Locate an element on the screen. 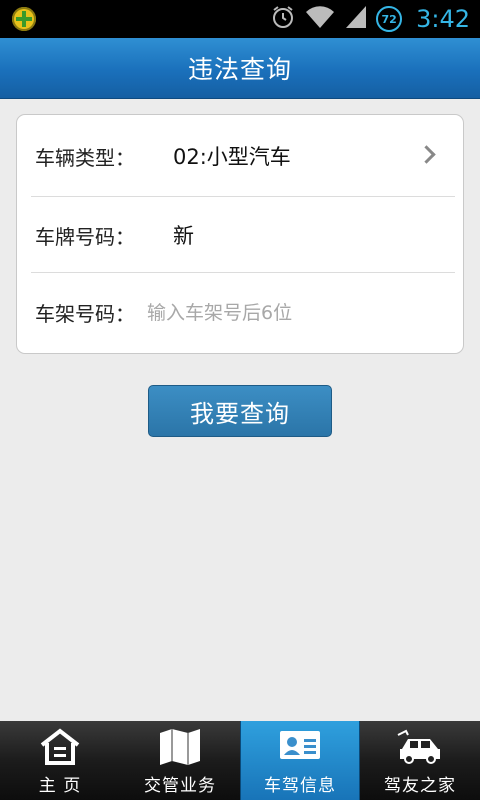 This screenshot has height=800, width=480. query-button: 我要查询 is located at coordinates (240, 411).